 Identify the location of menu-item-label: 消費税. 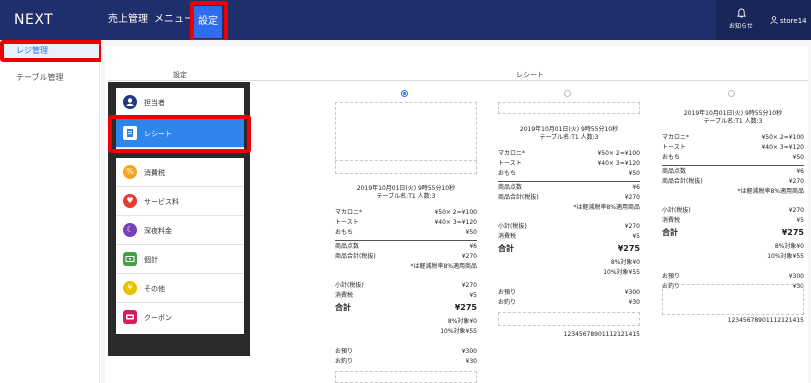
(154, 173).